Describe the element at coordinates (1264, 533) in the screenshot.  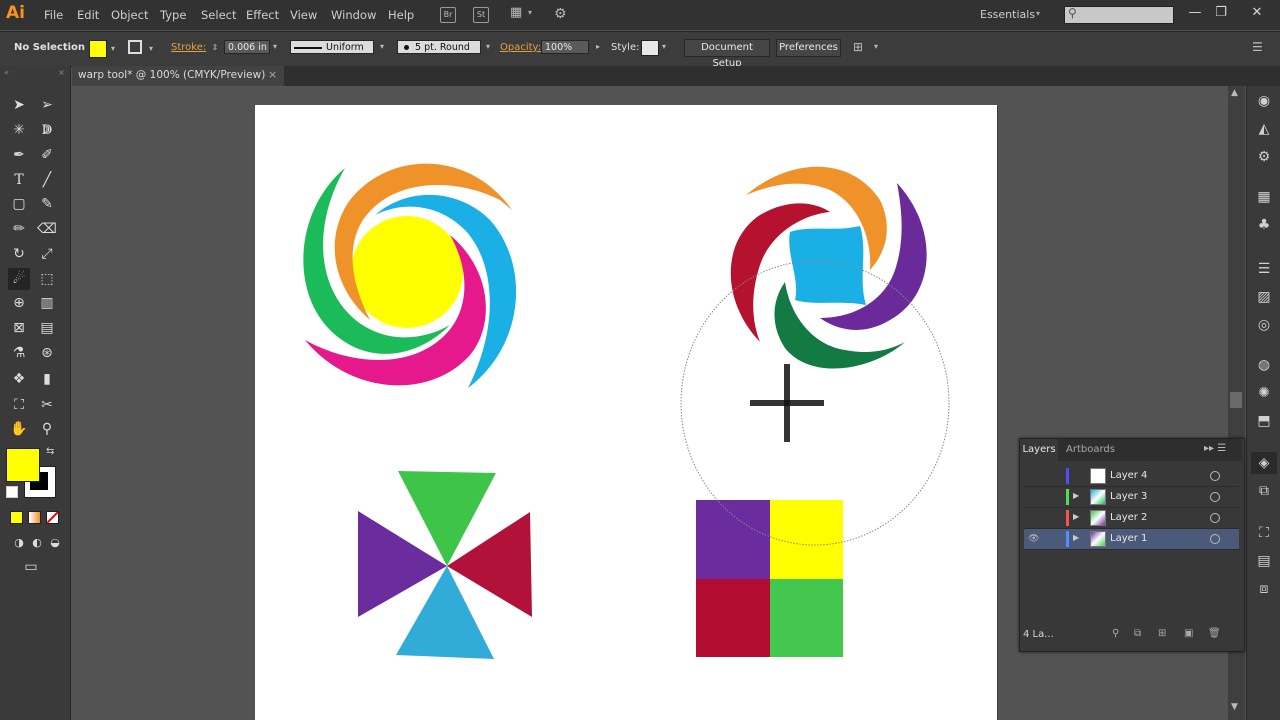
I see `transform-icon: ⛶` at that location.